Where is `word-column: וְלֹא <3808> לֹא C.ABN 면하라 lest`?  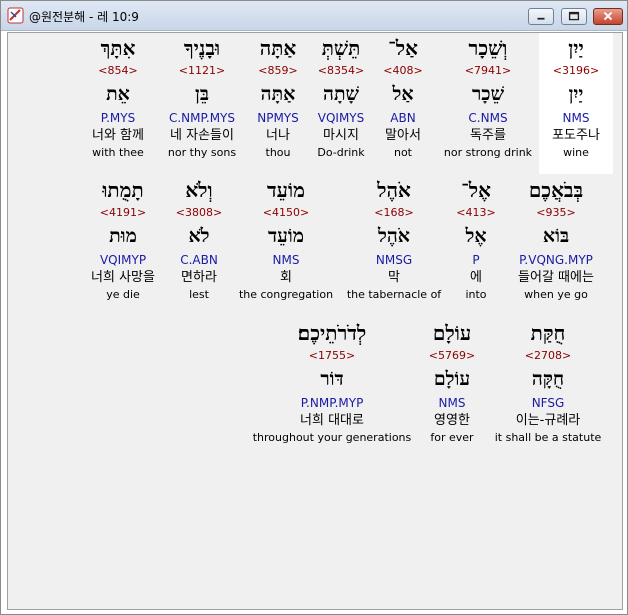 word-column: וְלֹא <3808> לֹא C.ABN 면하라 lest is located at coordinates (199, 239).